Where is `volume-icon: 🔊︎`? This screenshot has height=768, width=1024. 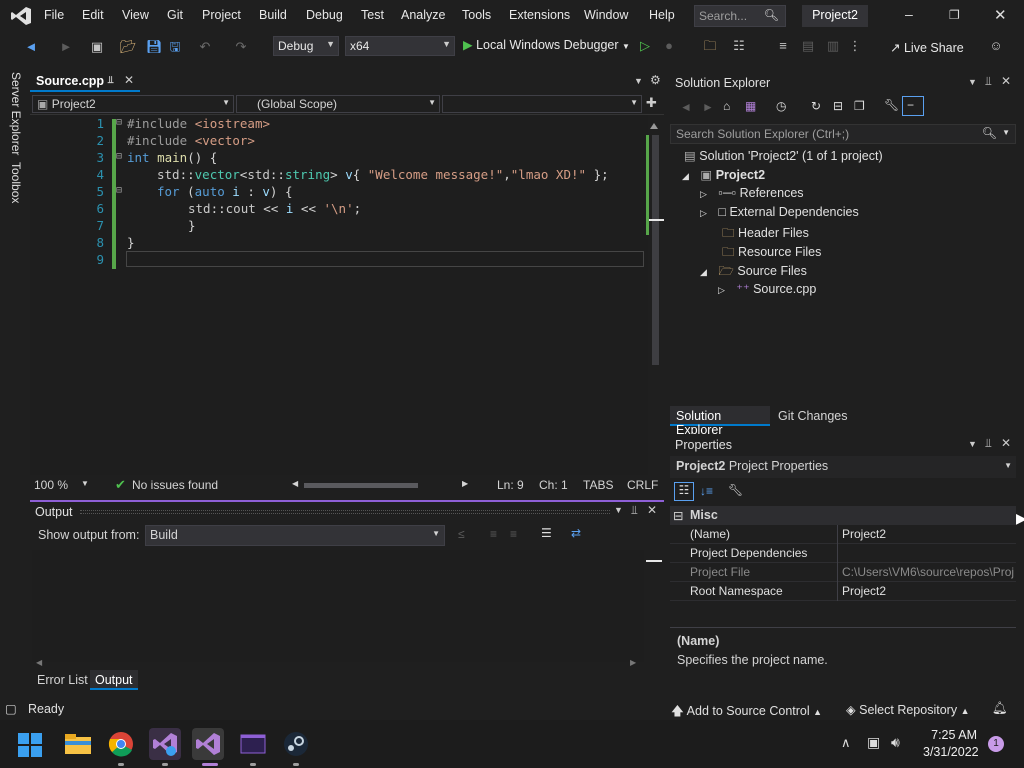 volume-icon: 🔊︎ is located at coordinates (895, 742).